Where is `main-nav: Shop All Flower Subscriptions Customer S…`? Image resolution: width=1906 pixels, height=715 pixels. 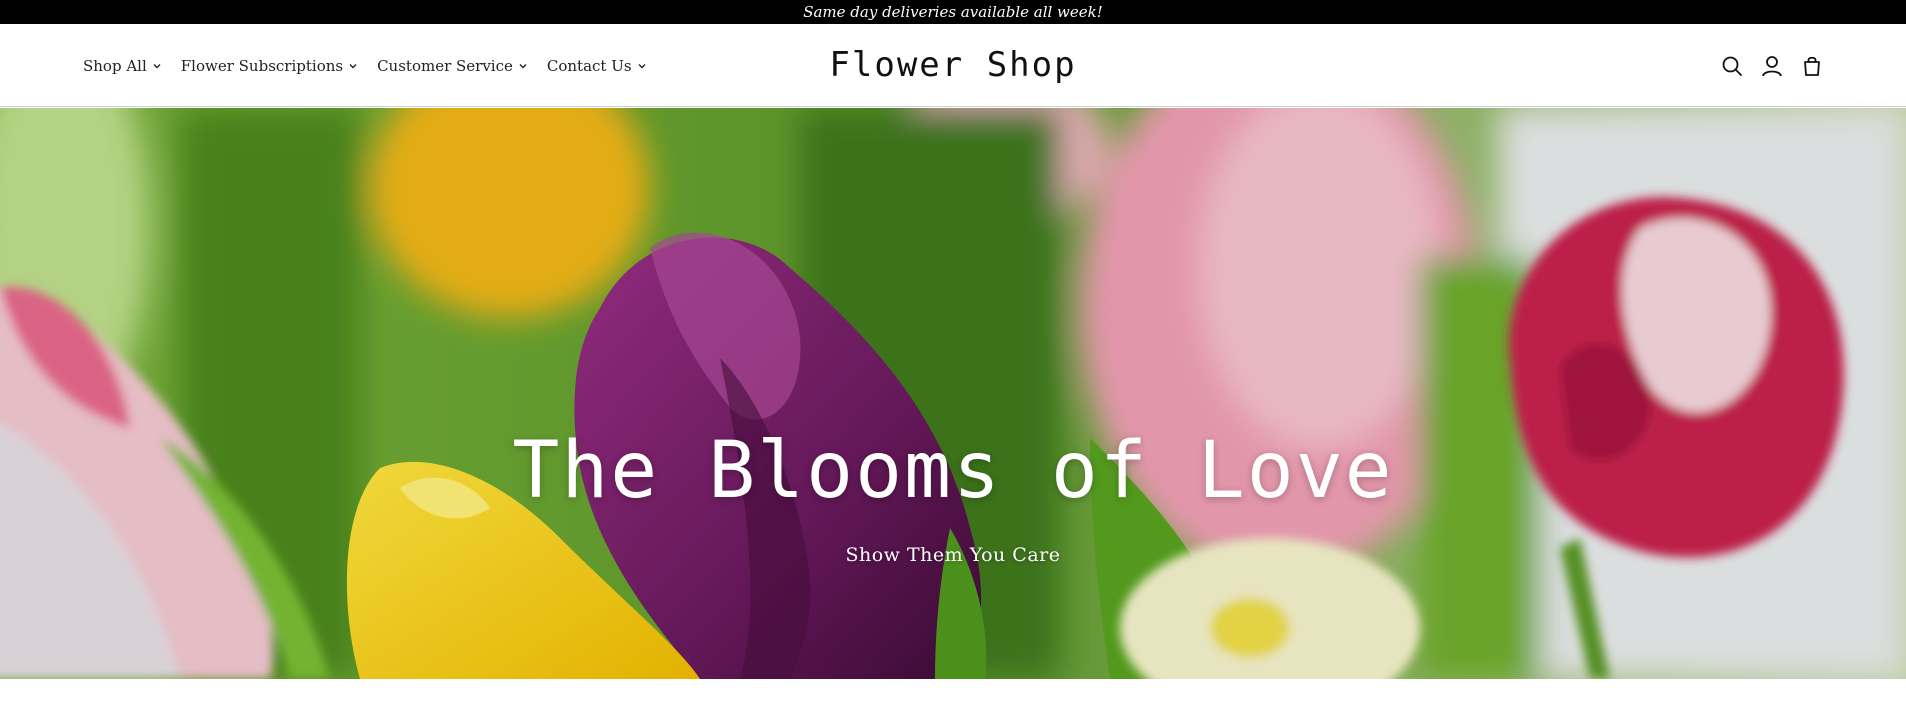 main-nav: Shop All Flower Subscriptions Customer S… is located at coordinates (365, 65).